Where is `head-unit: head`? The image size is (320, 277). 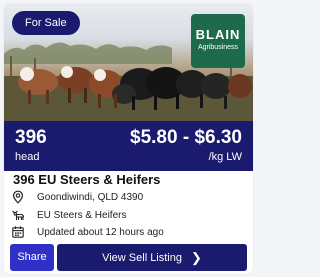 head-unit: head is located at coordinates (27, 157).